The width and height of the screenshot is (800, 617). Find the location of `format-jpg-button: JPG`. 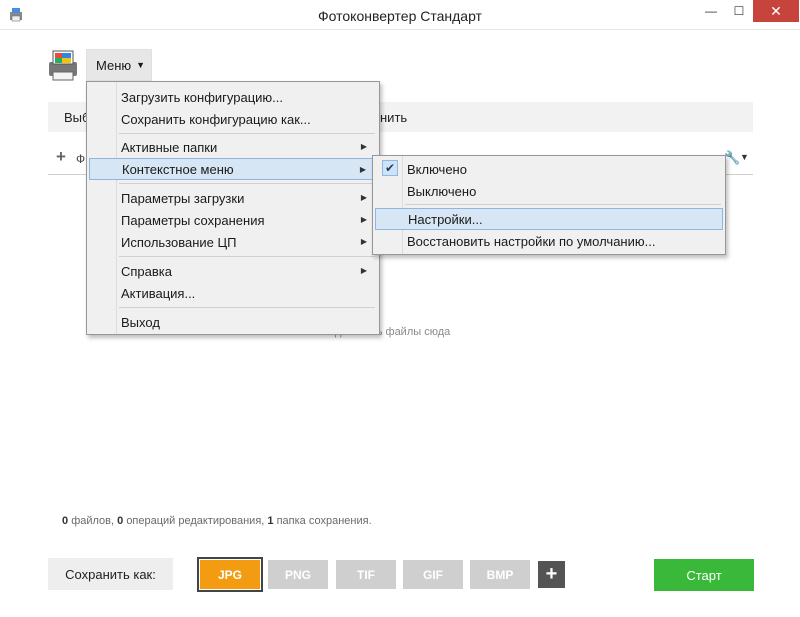

format-jpg-button: JPG is located at coordinates (230, 574).